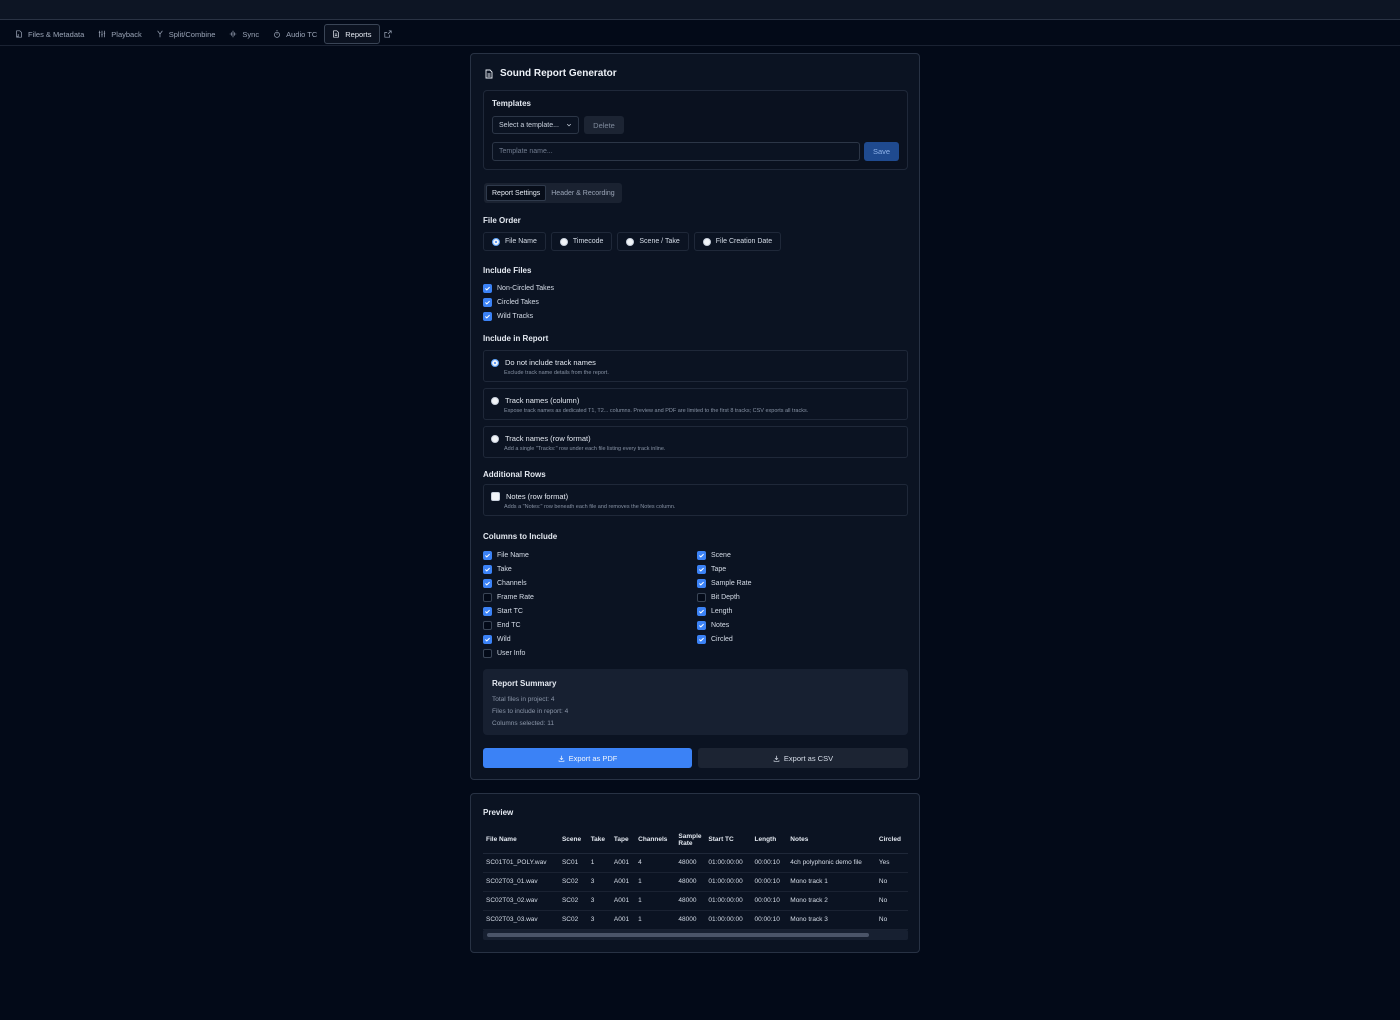 The width and height of the screenshot is (1400, 1020). What do you see at coordinates (655, 840) in the screenshot?
I see `column-header: Channels` at bounding box center [655, 840].